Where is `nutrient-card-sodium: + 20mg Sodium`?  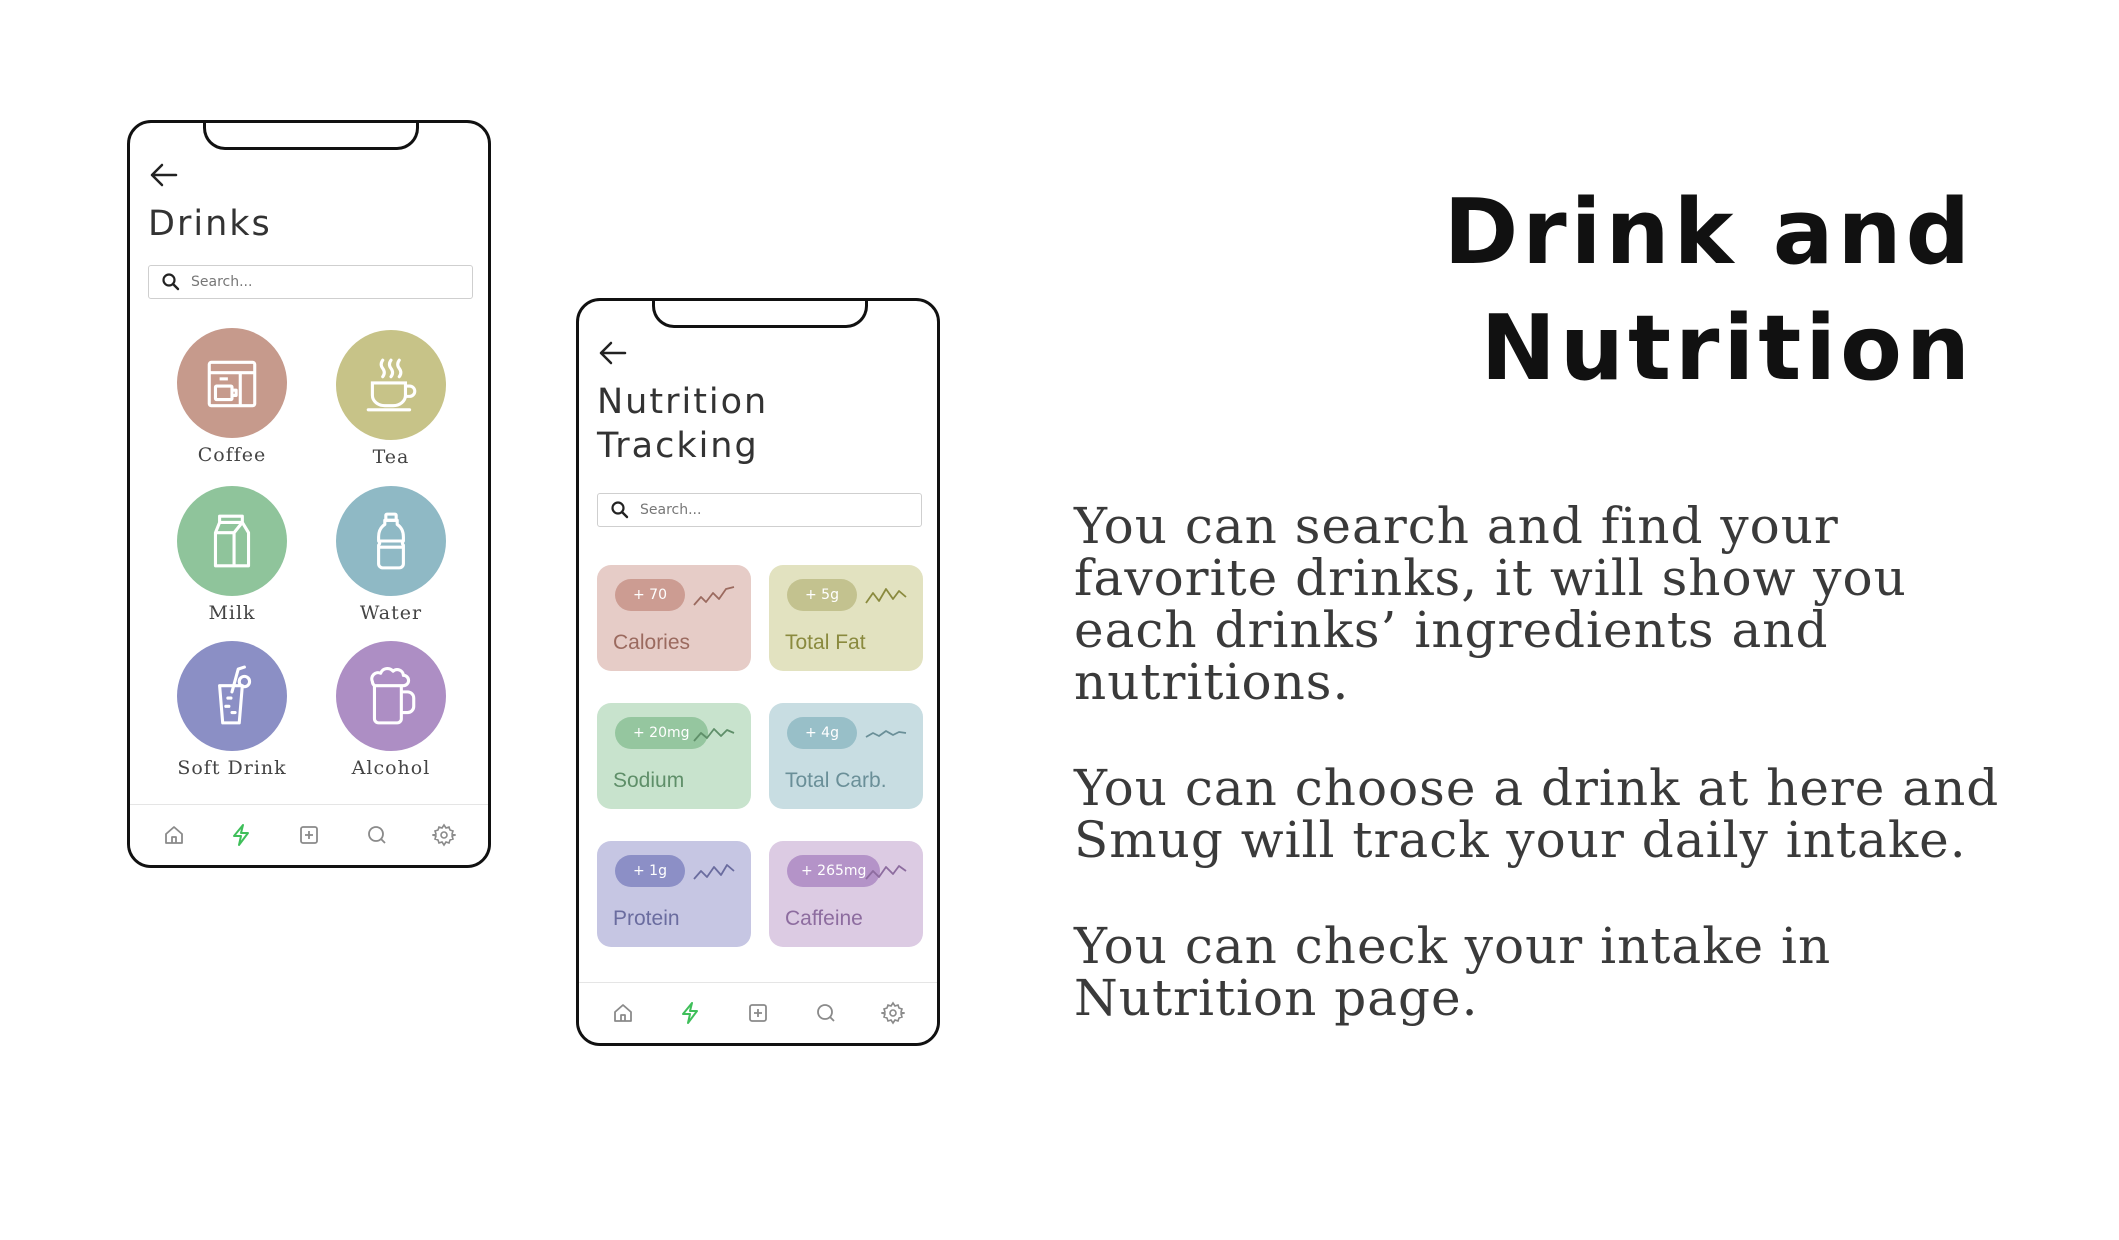 nutrient-card-sodium: + 20mg Sodium is located at coordinates (674, 756).